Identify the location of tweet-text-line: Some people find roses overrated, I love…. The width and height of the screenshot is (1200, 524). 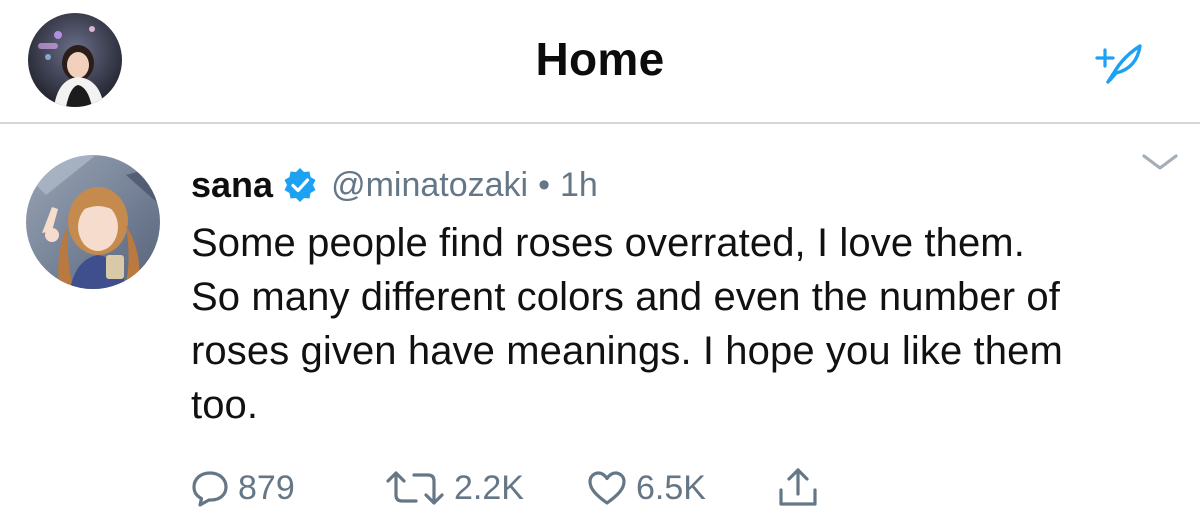
(608, 243).